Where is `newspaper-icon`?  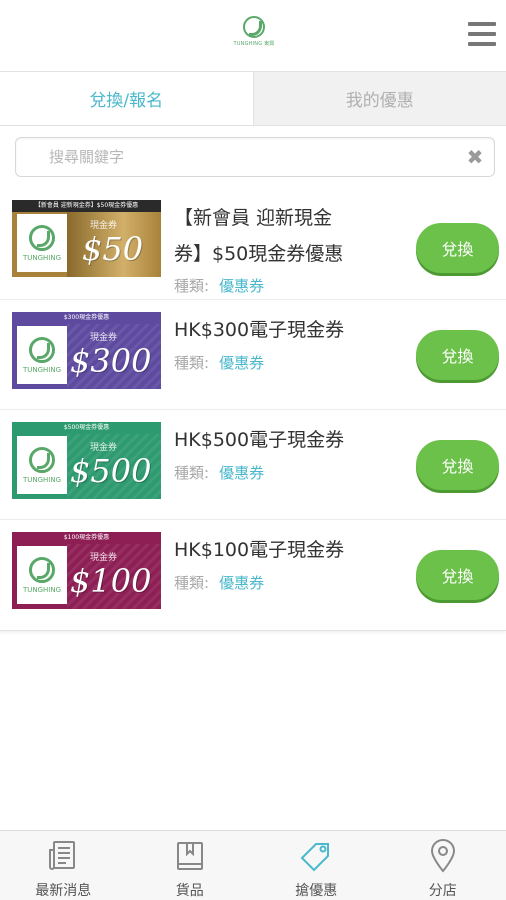 newspaper-icon is located at coordinates (62, 855).